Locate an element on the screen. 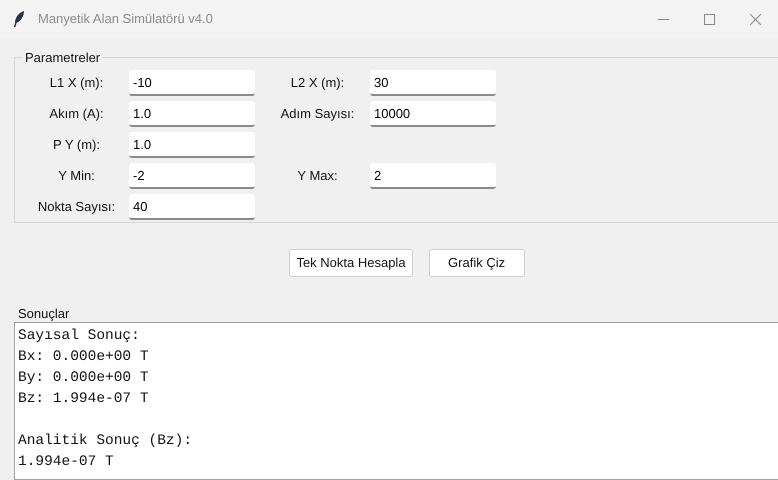 This screenshot has height=480, width=778. action-button: Grafik Çiz is located at coordinates (476, 263).